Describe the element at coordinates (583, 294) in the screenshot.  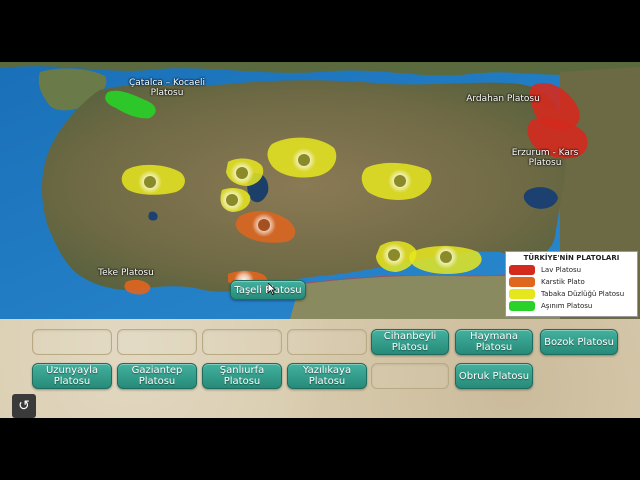
I see `legend-label: Tabaka Düzlüğü Platosu` at that location.